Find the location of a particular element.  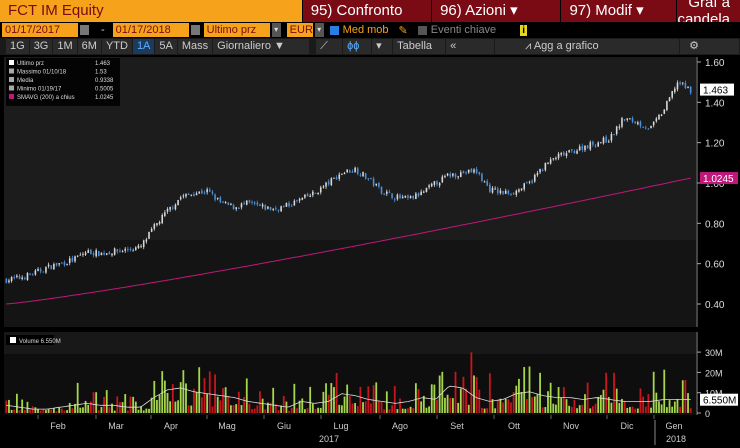

period-6m: 6M is located at coordinates (89, 46).